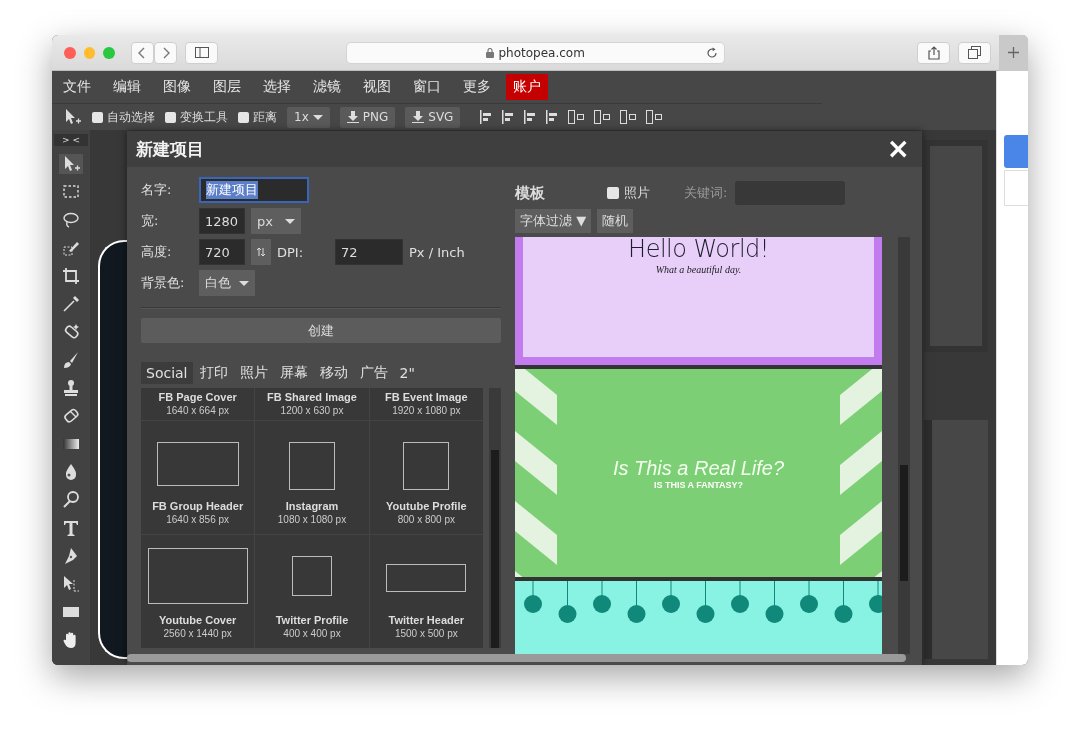 Image resolution: width=1080 pixels, height=735 pixels. What do you see at coordinates (333, 373) in the screenshot?
I see `category-tab: 移动` at bounding box center [333, 373].